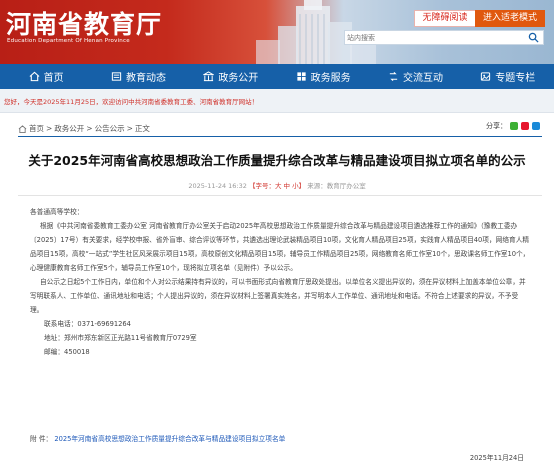 The image size is (554, 469). I want to click on site-title: 河南省教育厅, so click(84, 23).